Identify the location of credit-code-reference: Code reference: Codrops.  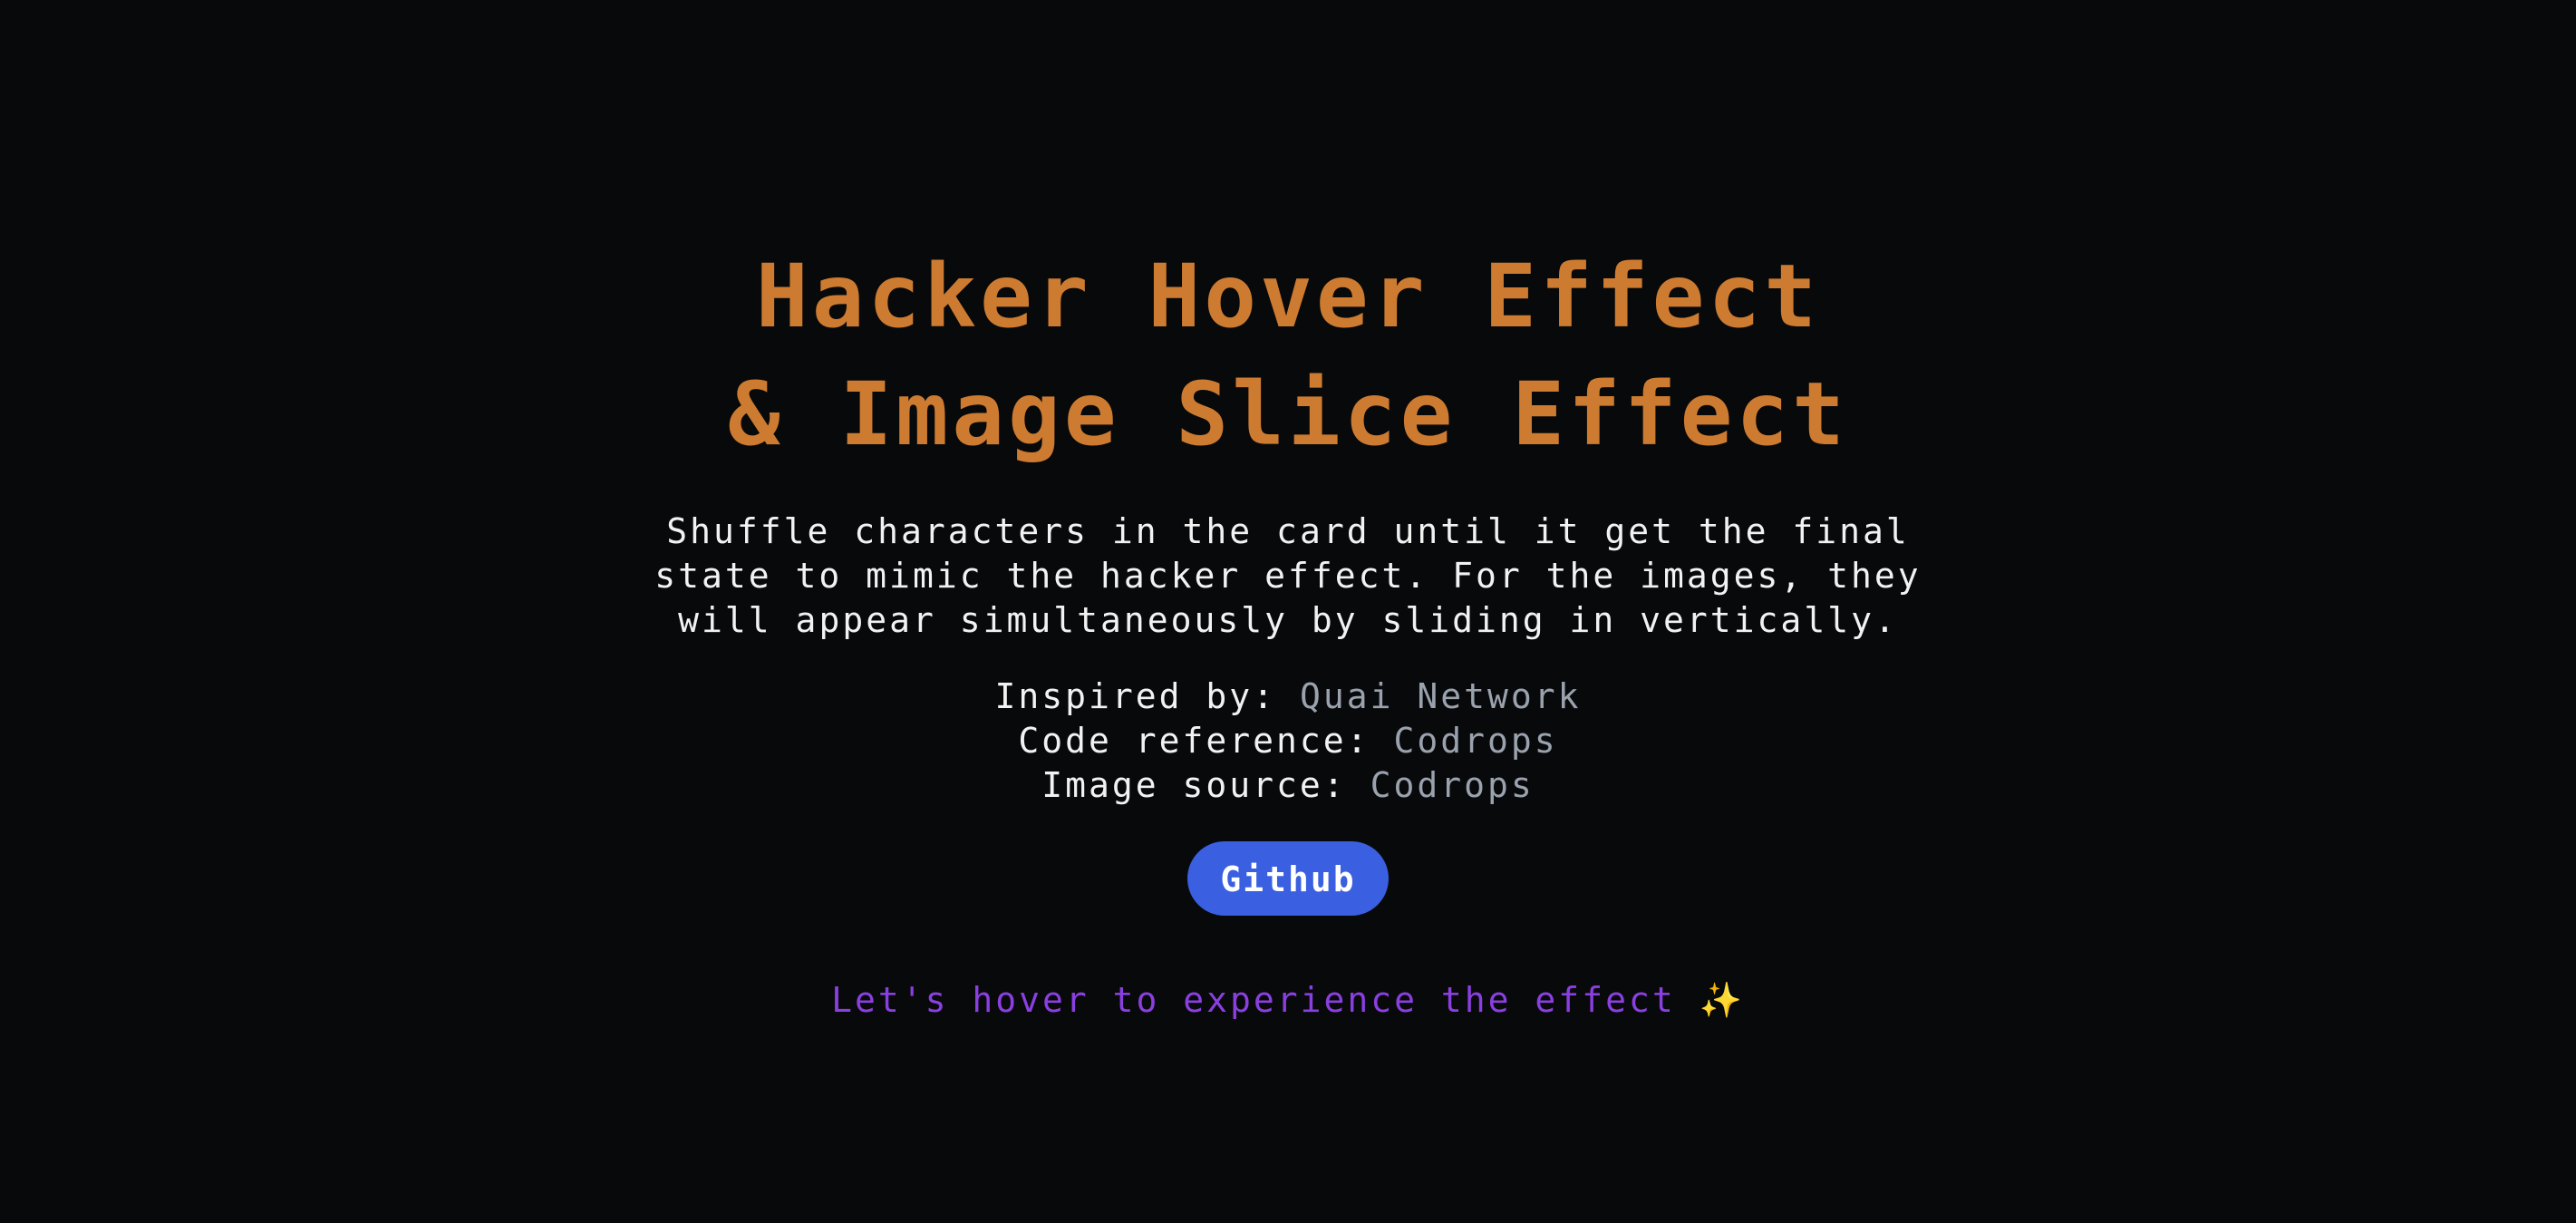
(1288, 741).